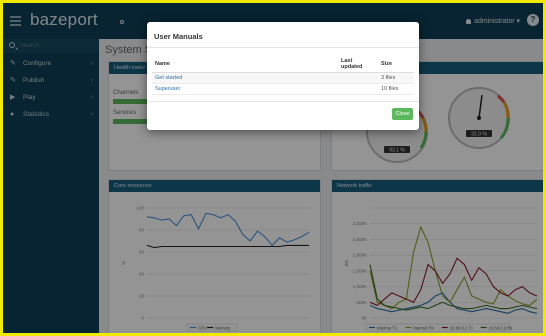  Describe the element at coordinates (396, 89) in the screenshot. I see `manual-size: 10 files` at that location.